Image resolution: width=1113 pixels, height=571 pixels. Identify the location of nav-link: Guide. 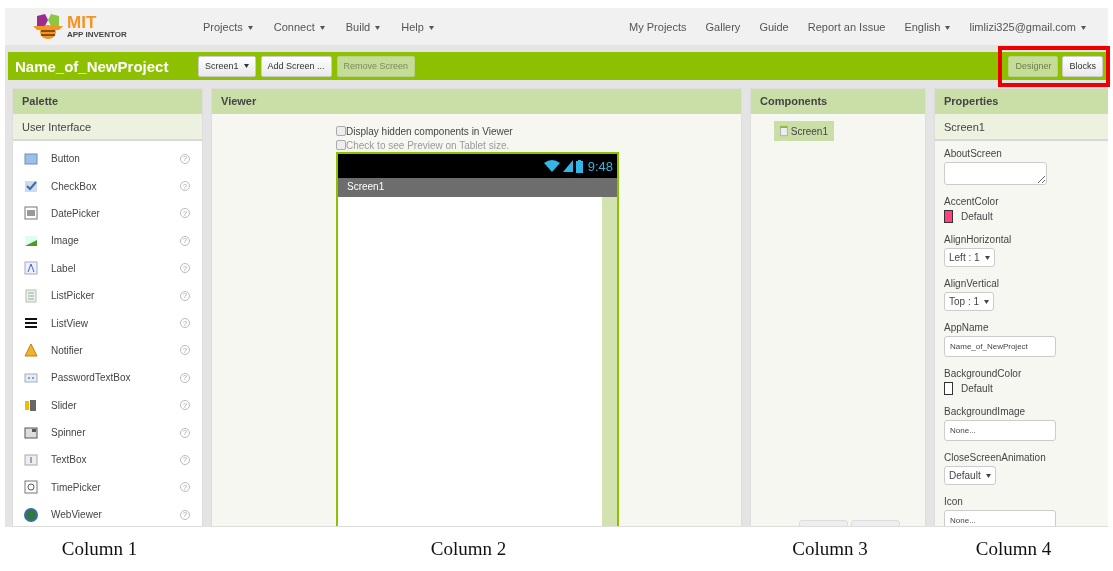
(774, 26).